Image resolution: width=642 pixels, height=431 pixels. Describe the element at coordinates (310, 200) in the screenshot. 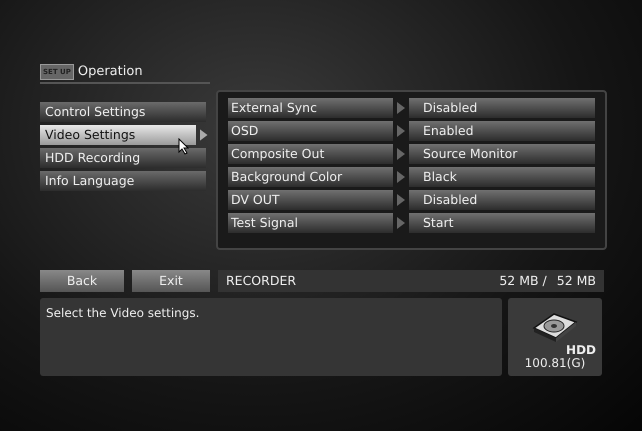

I see `setting-label: DV OUT` at that location.